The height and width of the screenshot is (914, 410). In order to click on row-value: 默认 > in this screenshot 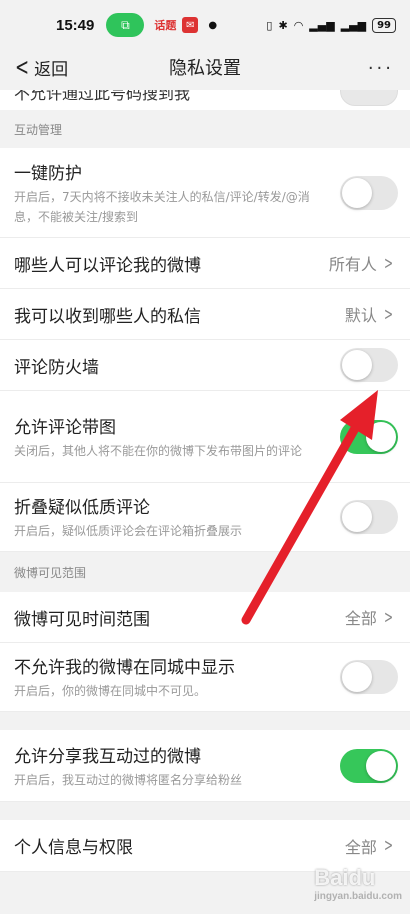, I will do `click(368, 314)`.